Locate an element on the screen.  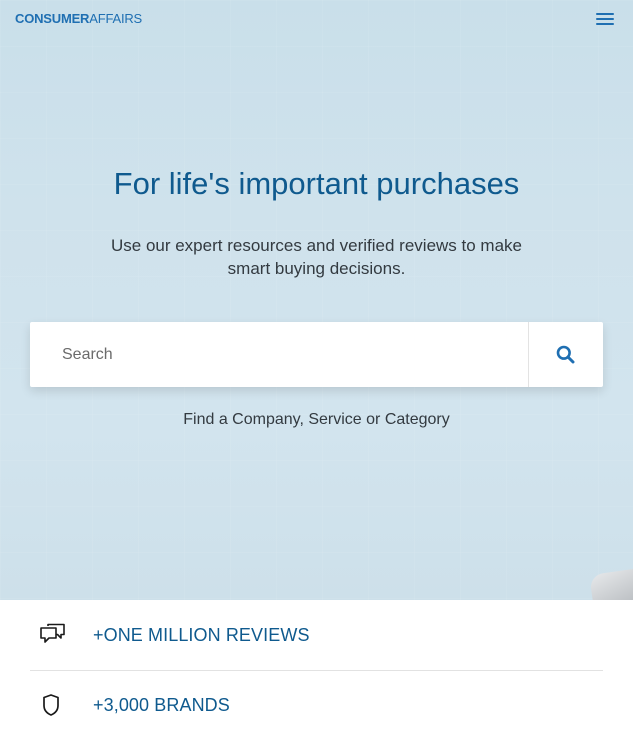
stat-row-brands: +3,000 BRANDS is located at coordinates (316, 705).